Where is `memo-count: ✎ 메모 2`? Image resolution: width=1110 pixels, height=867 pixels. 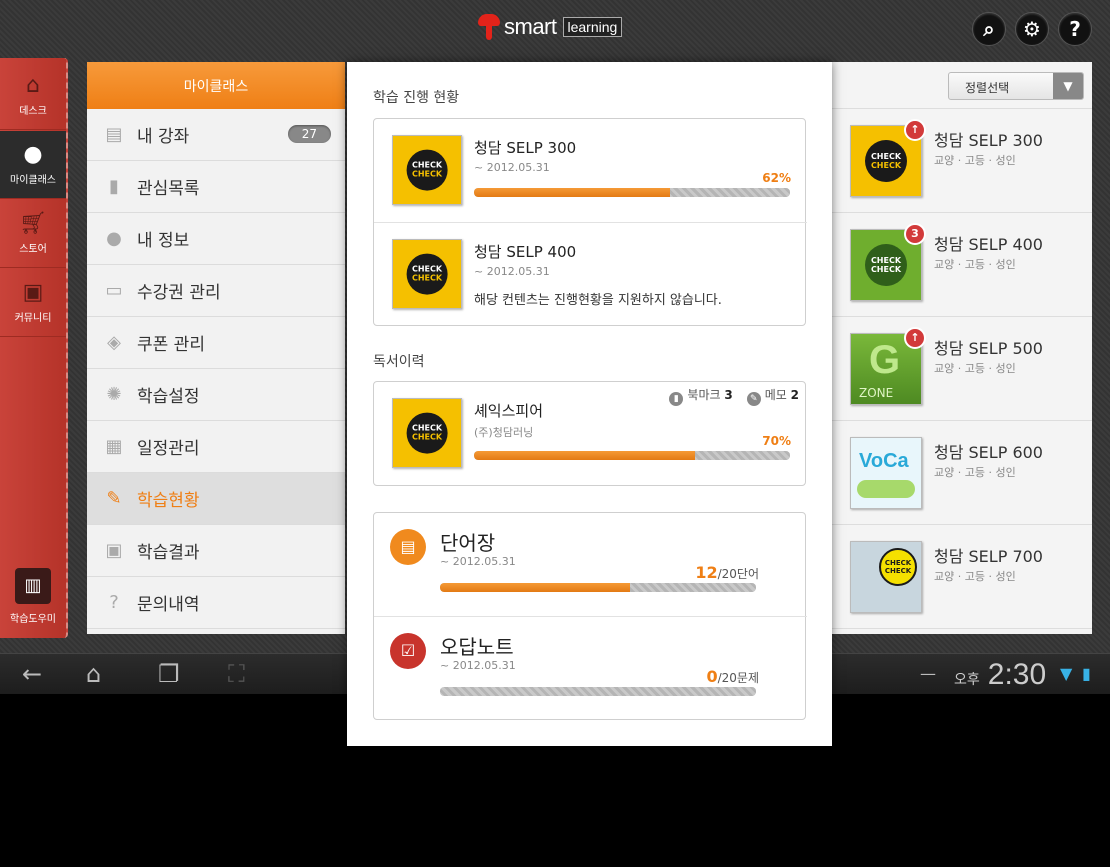 memo-count: ✎ 메모 2 is located at coordinates (772, 396).